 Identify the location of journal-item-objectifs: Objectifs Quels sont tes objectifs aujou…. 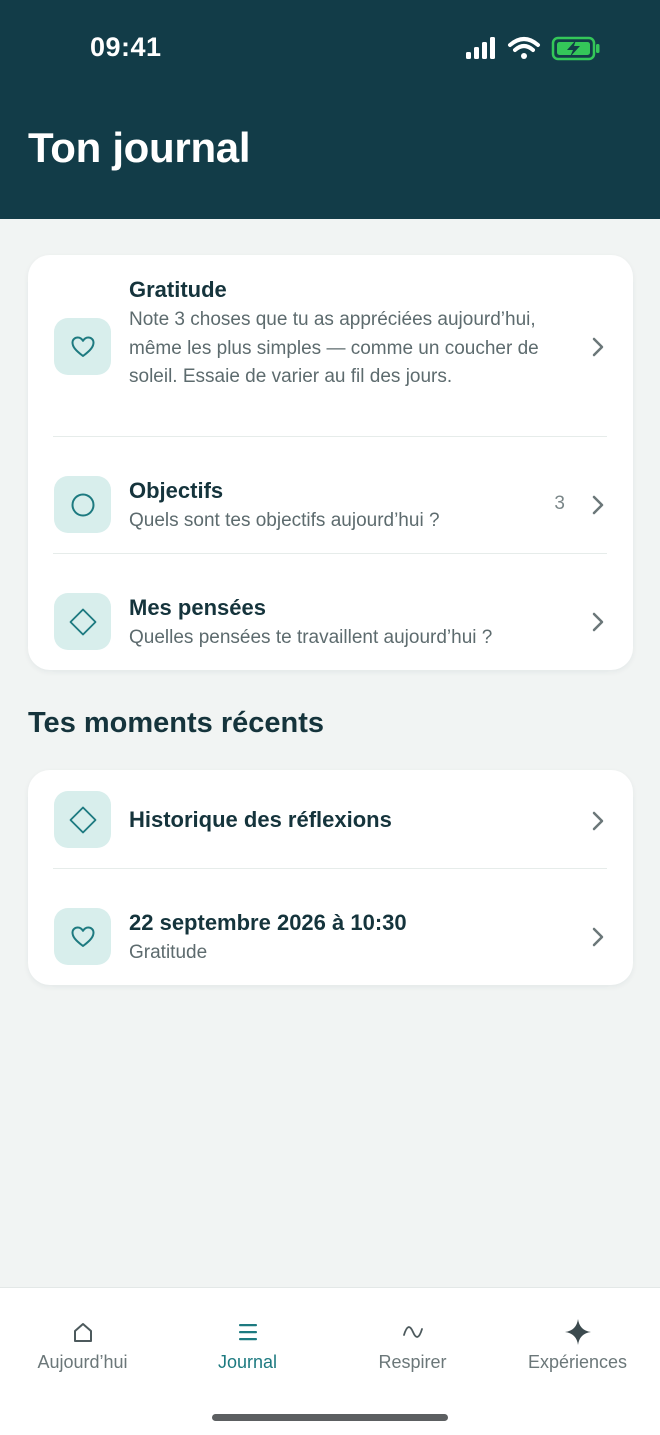
(330, 495).